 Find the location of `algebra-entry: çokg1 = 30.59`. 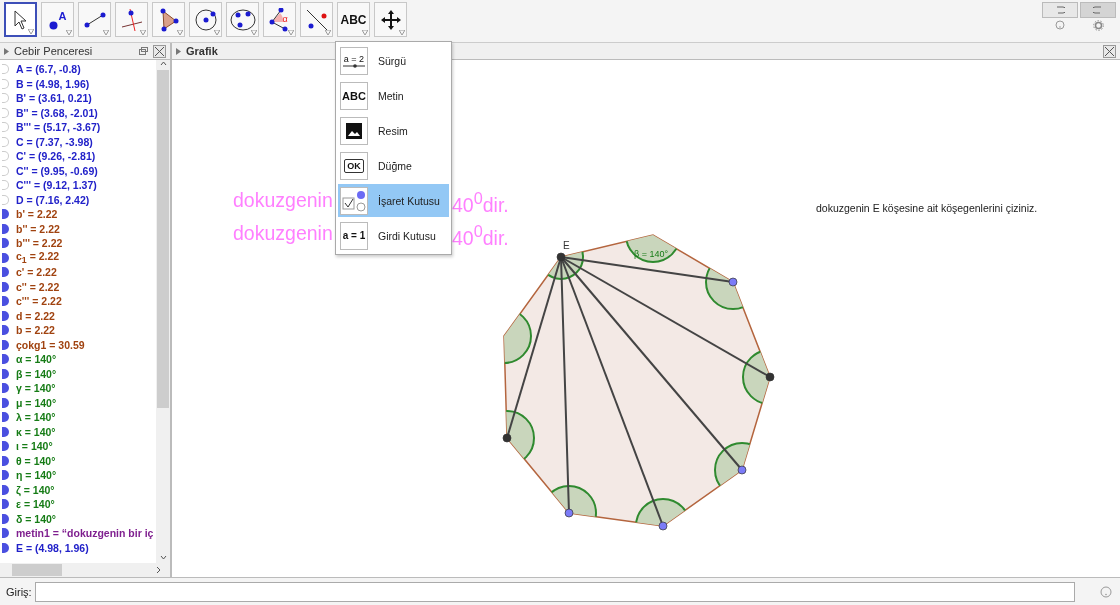

algebra-entry: çokg1 = 30.59 is located at coordinates (50, 344).